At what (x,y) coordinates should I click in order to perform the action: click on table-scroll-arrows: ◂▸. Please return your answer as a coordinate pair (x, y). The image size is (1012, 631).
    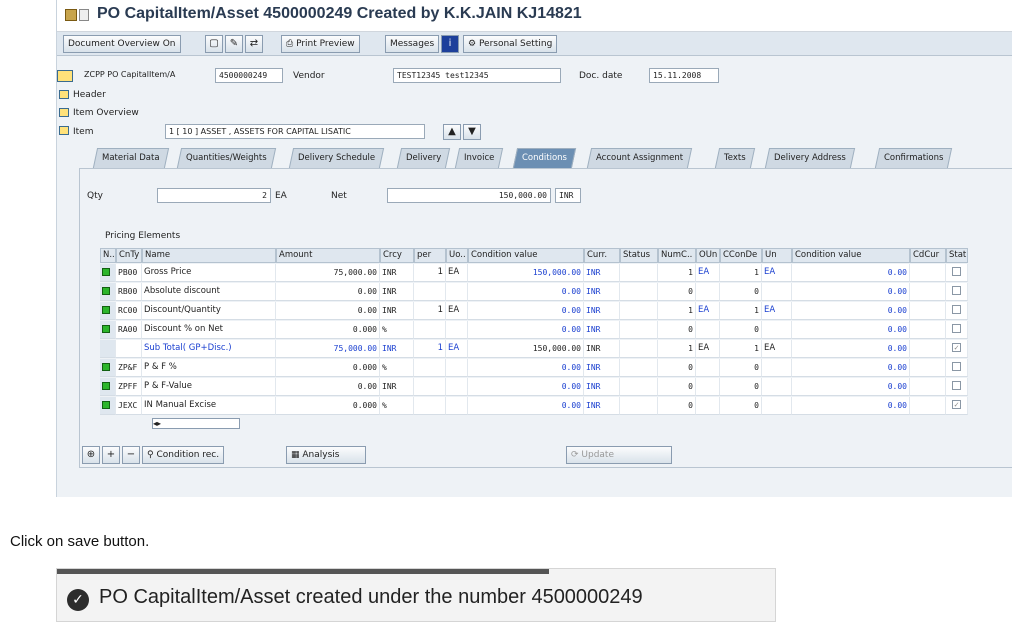
    Looking at the image, I should click on (196, 423).